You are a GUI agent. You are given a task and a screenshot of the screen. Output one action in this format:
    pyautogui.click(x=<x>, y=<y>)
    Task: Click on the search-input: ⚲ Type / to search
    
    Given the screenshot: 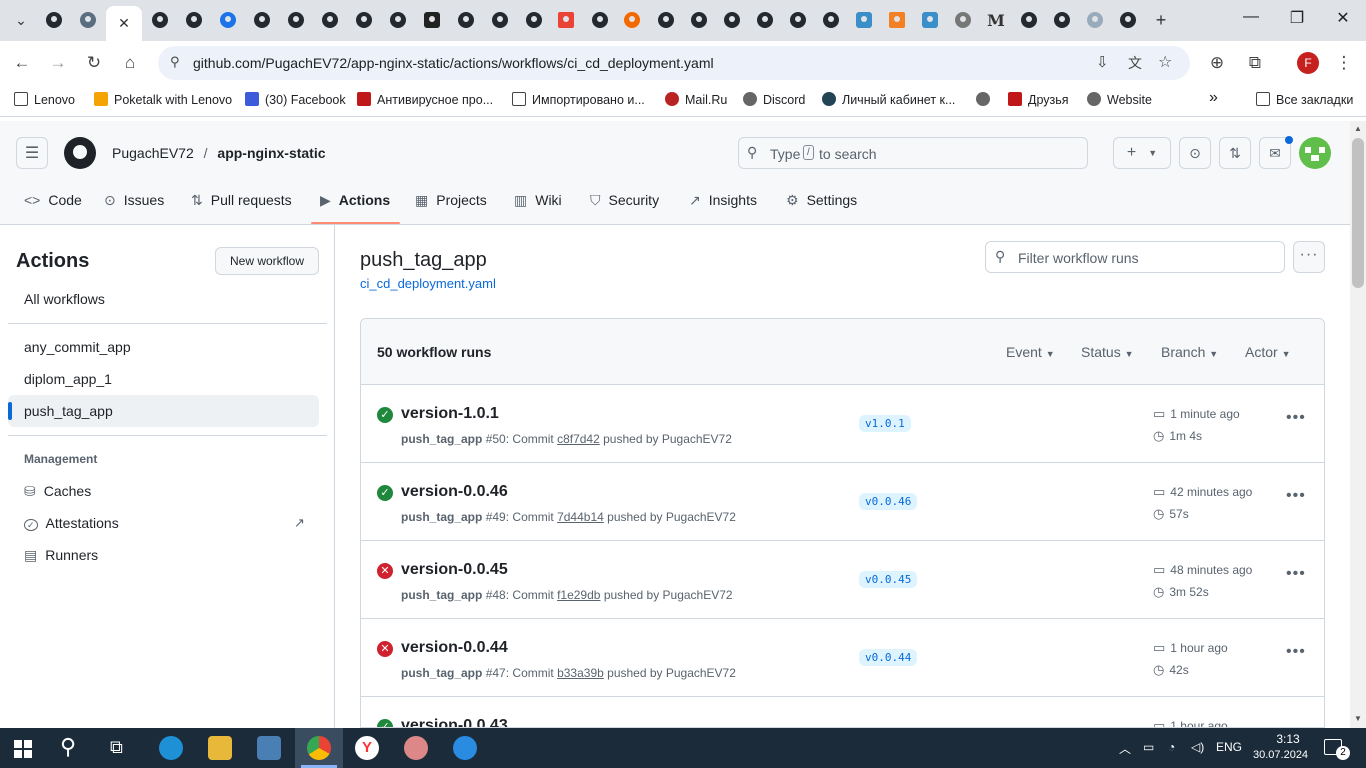 What is the action you would take?
    pyautogui.click(x=913, y=153)
    